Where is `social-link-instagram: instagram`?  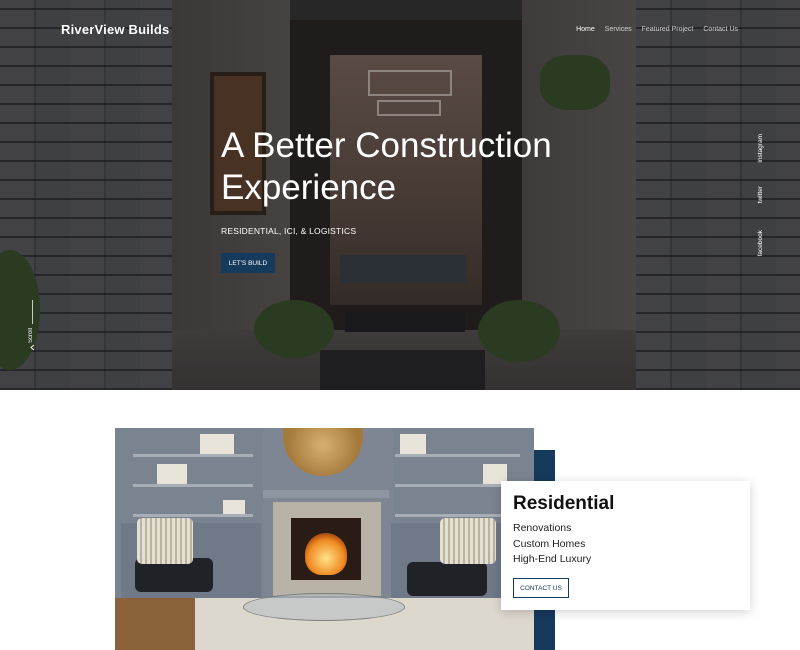
social-link-instagram: instagram is located at coordinates (760, 148).